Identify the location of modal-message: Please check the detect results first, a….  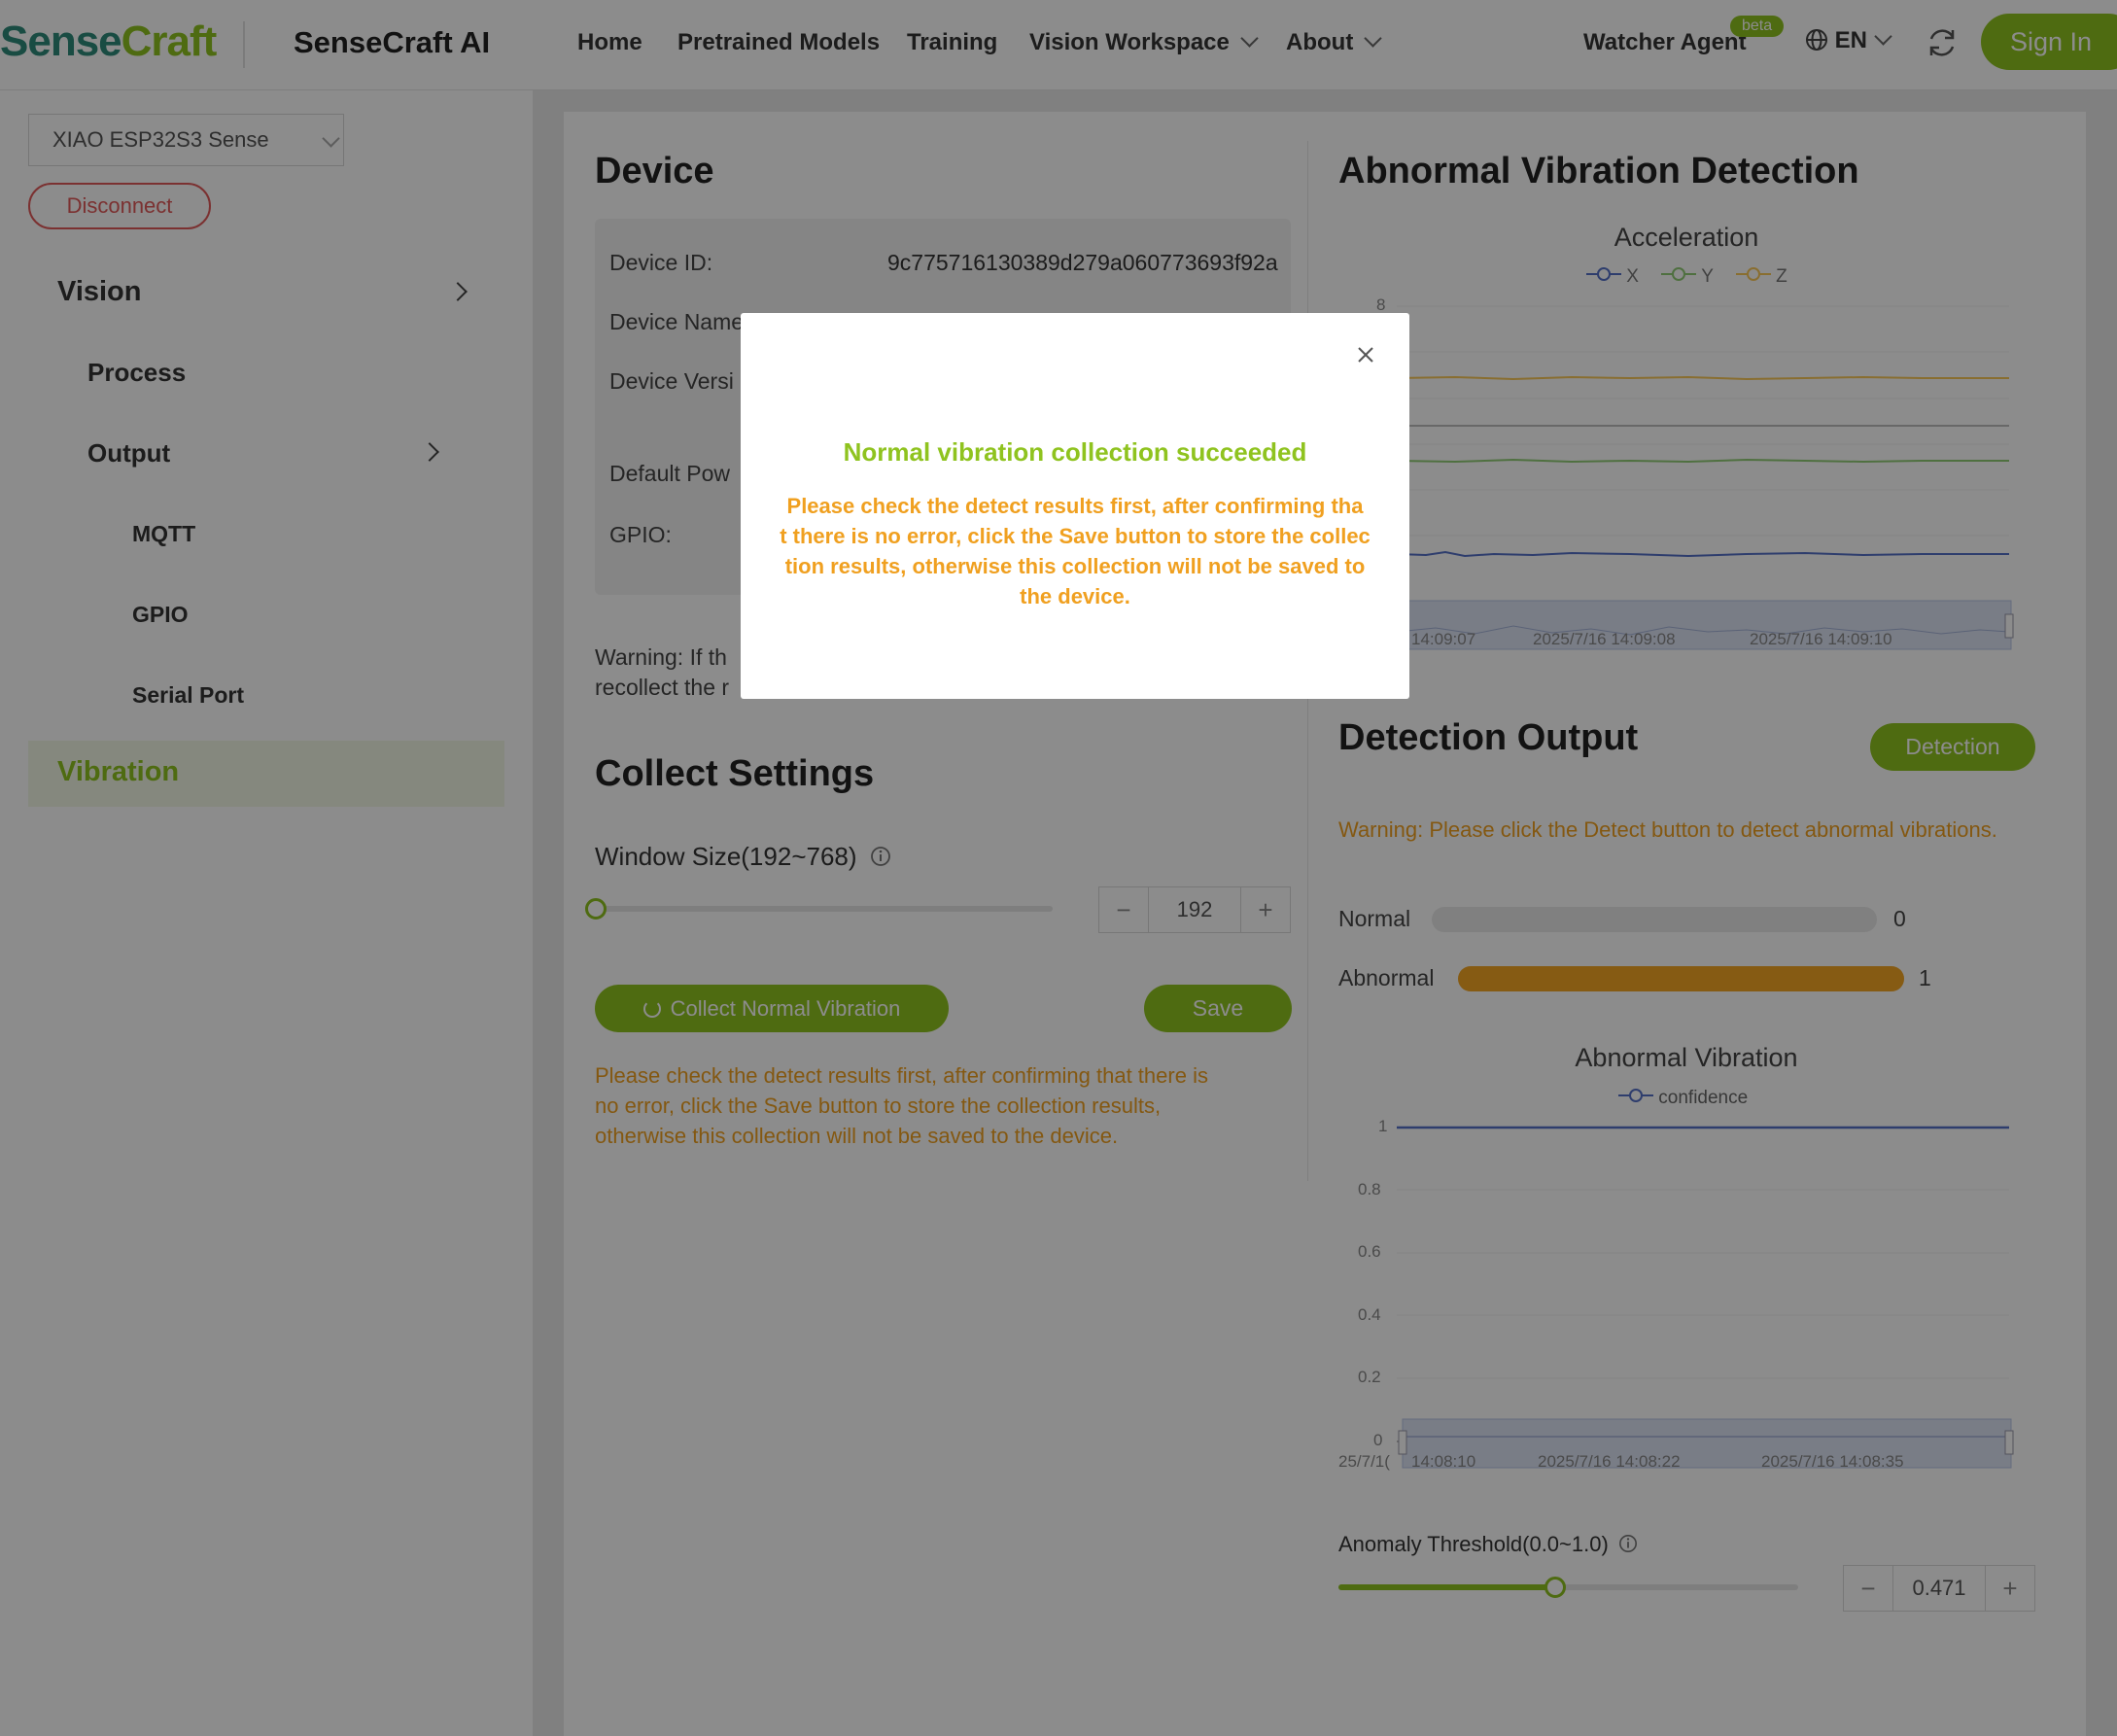
(1075, 551).